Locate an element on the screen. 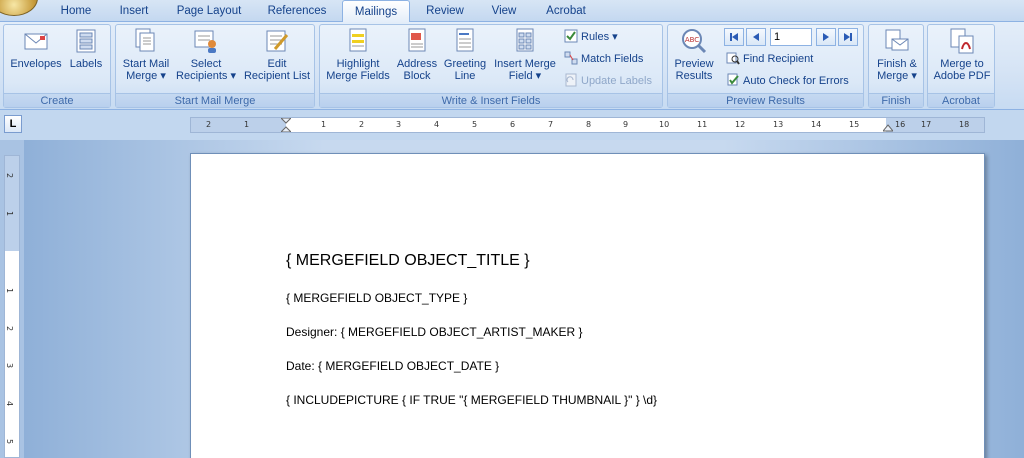 Image resolution: width=1024 pixels, height=458 pixels. office-button is located at coordinates (19, 8).